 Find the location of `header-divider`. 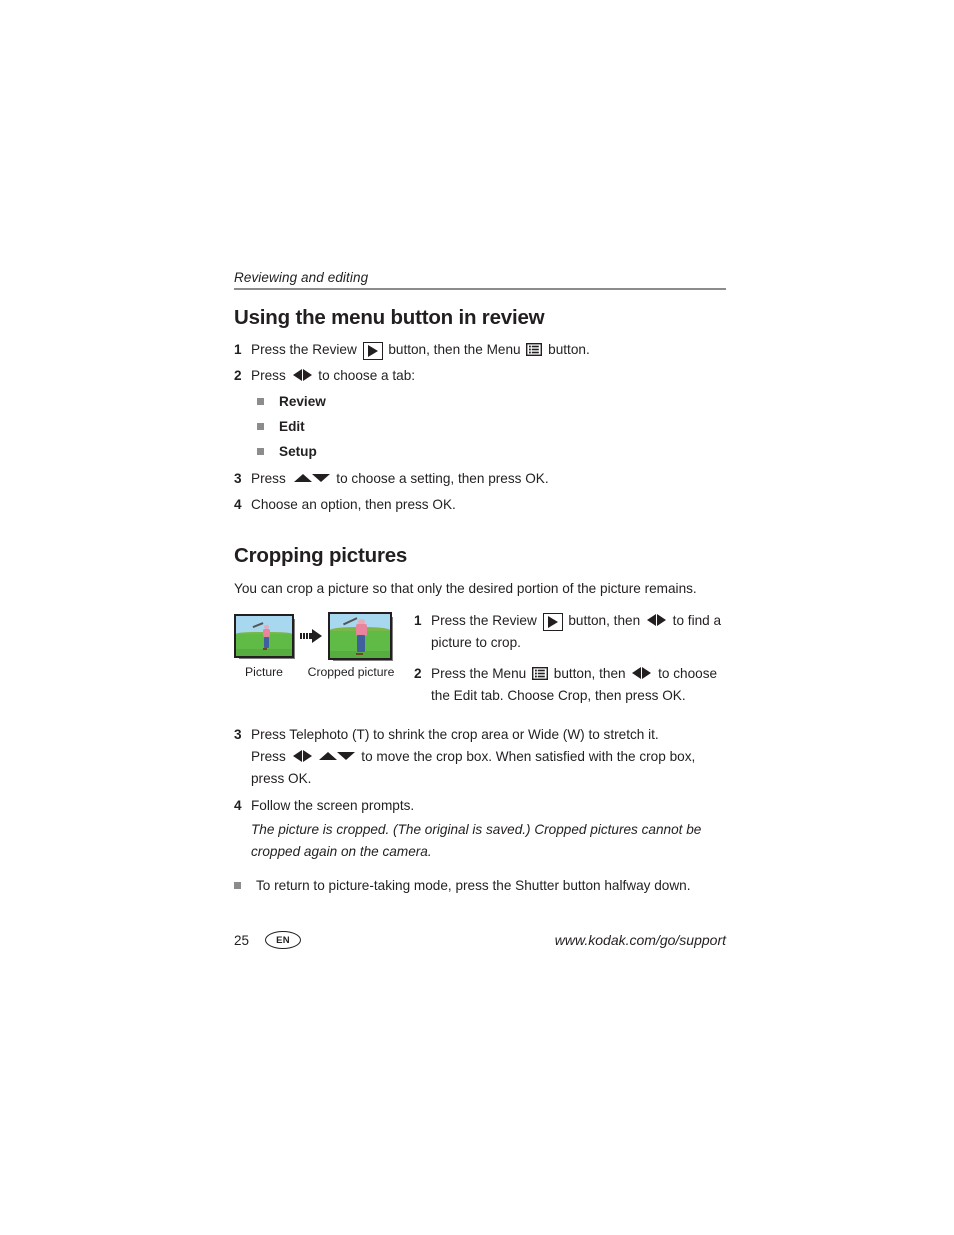

header-divider is located at coordinates (480, 289).